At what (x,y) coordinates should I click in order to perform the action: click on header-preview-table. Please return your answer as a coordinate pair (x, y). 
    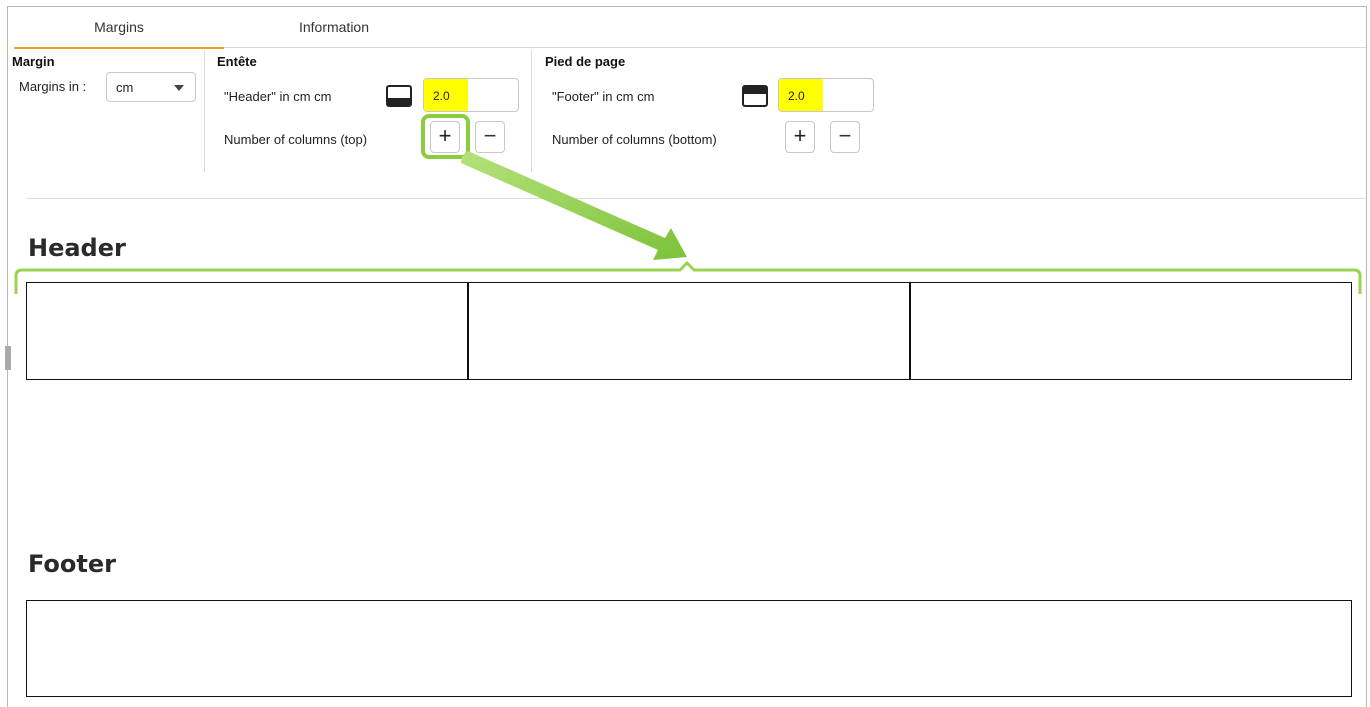
    Looking at the image, I should click on (689, 331).